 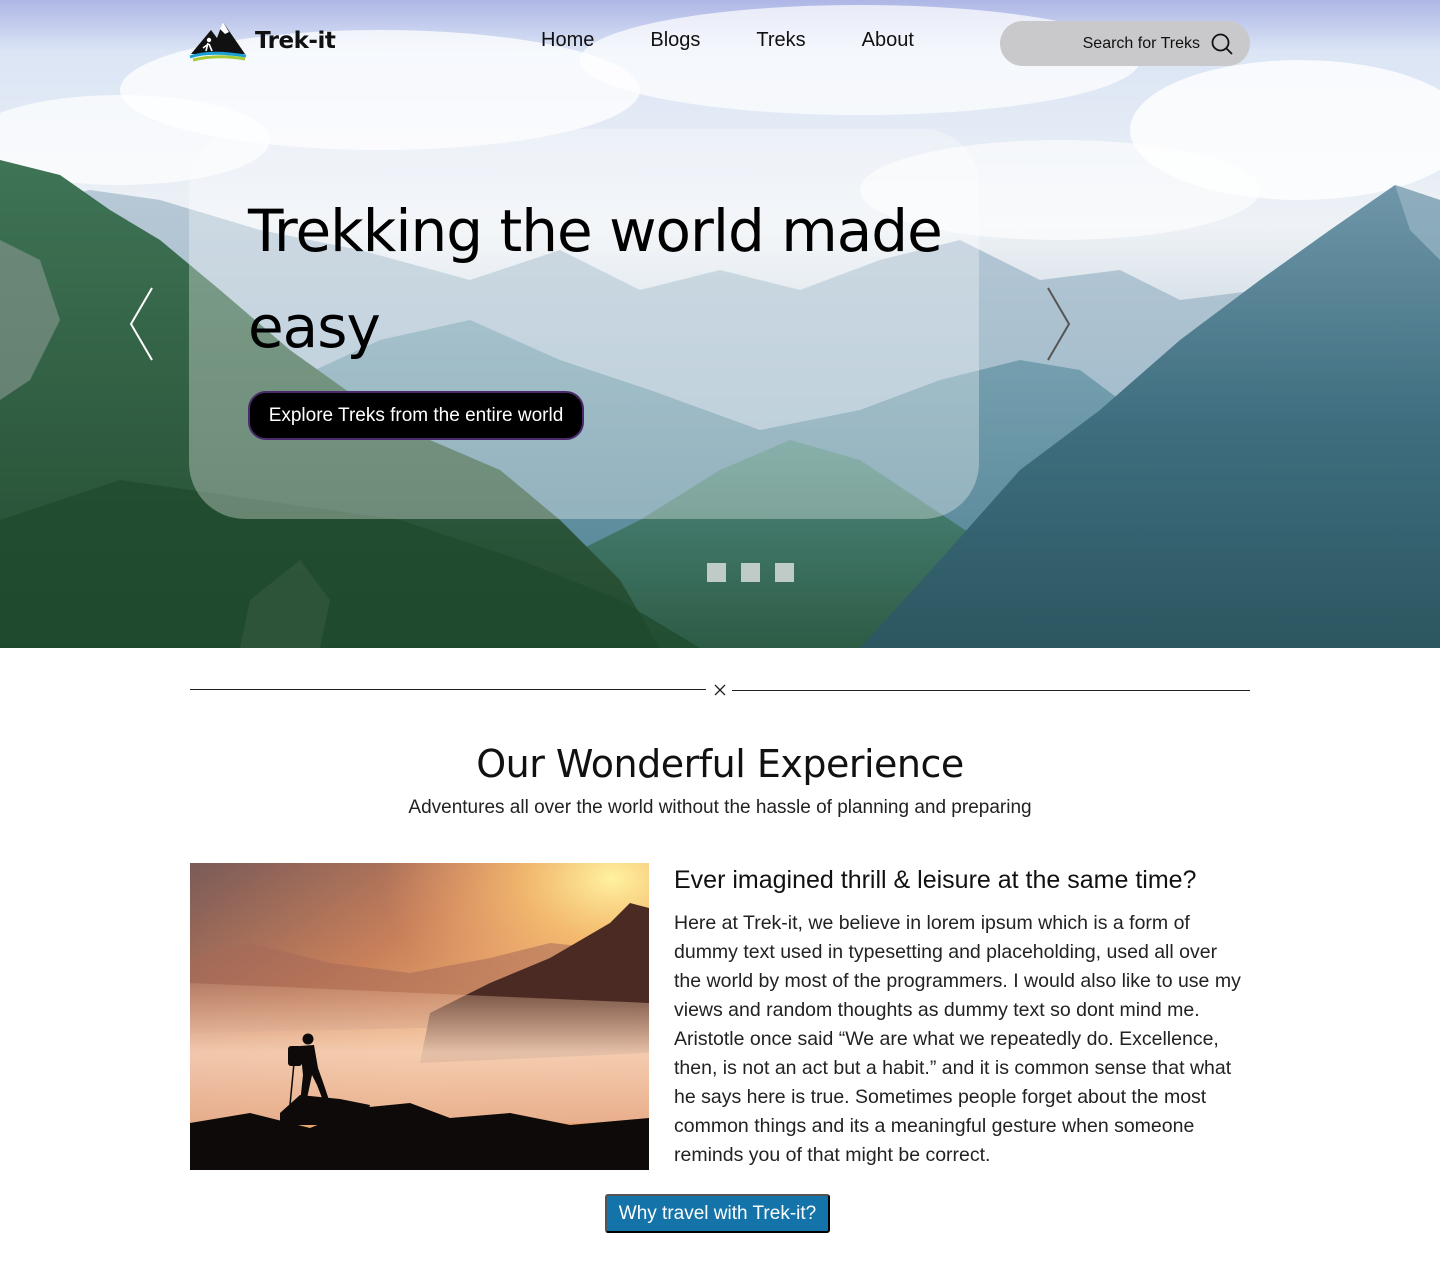 I want to click on chevron-right-icon, so click(x=1058, y=324).